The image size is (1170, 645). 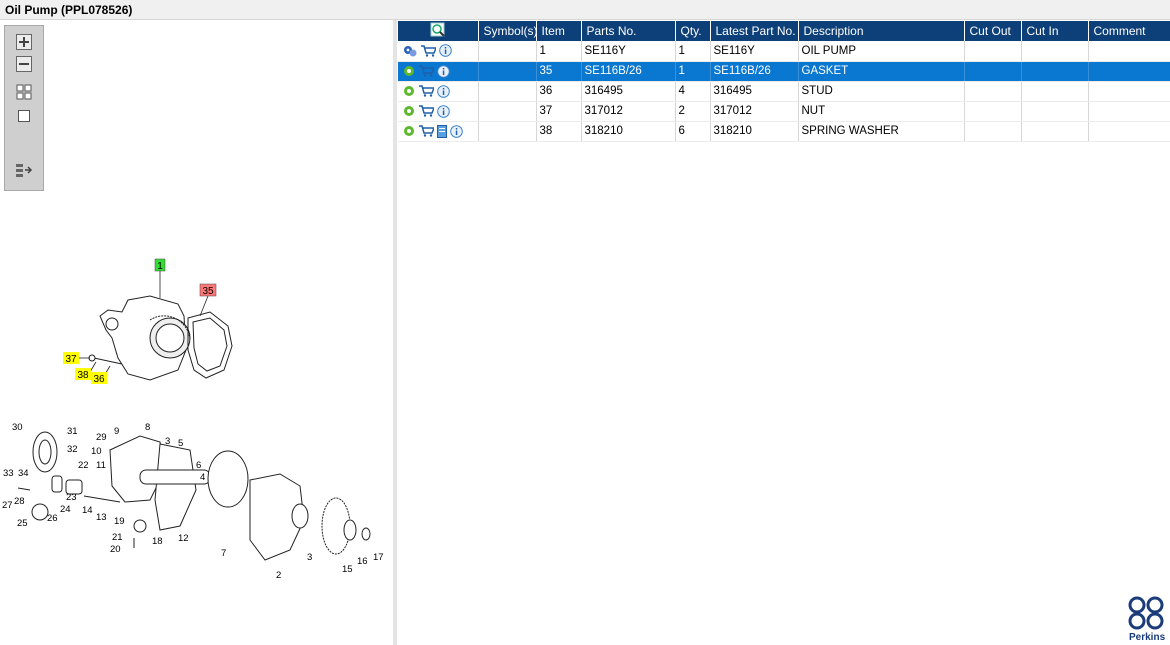 I want to click on column-header-cut-out: Cut Out, so click(x=993, y=31).